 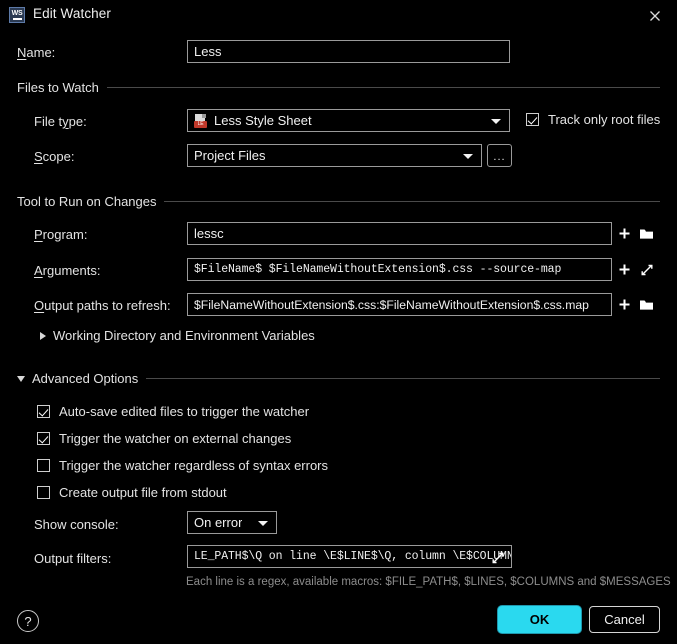 I want to click on track-only-root-files-checkbox: Track only root files, so click(x=593, y=119).